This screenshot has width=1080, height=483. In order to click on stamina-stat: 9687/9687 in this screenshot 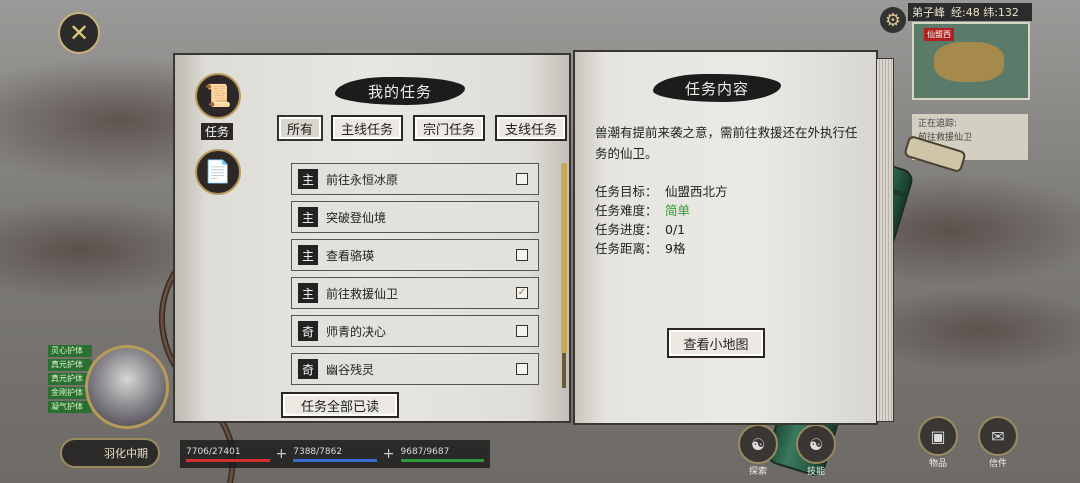, I will do `click(442, 454)`.